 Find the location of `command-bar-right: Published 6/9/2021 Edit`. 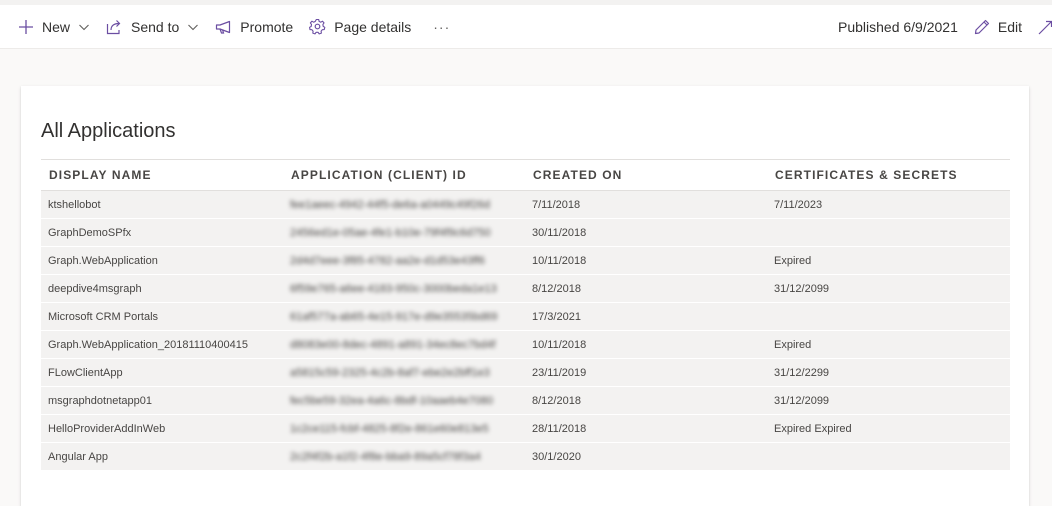

command-bar-right: Published 6/9/2021 Edit is located at coordinates (941, 27).